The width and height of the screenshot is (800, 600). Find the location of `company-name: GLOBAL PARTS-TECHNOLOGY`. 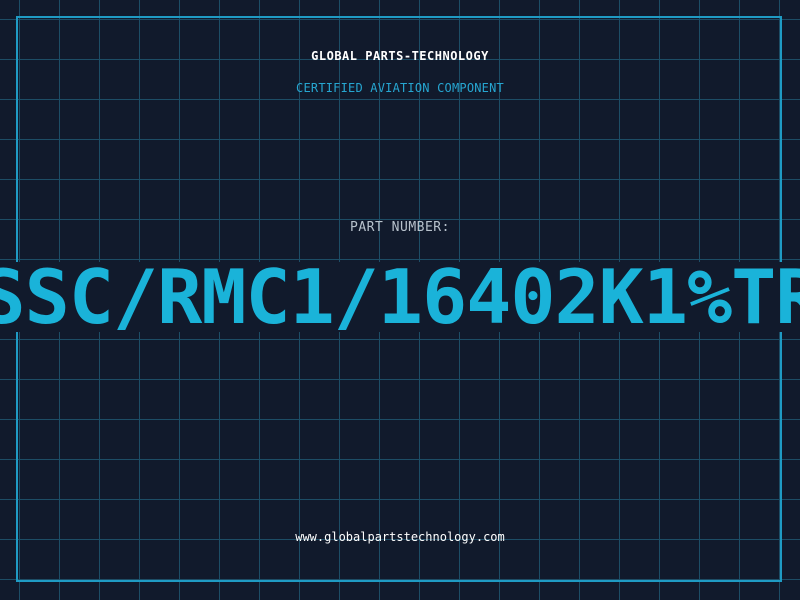

company-name: GLOBAL PARTS-TECHNOLOGY is located at coordinates (400, 56).